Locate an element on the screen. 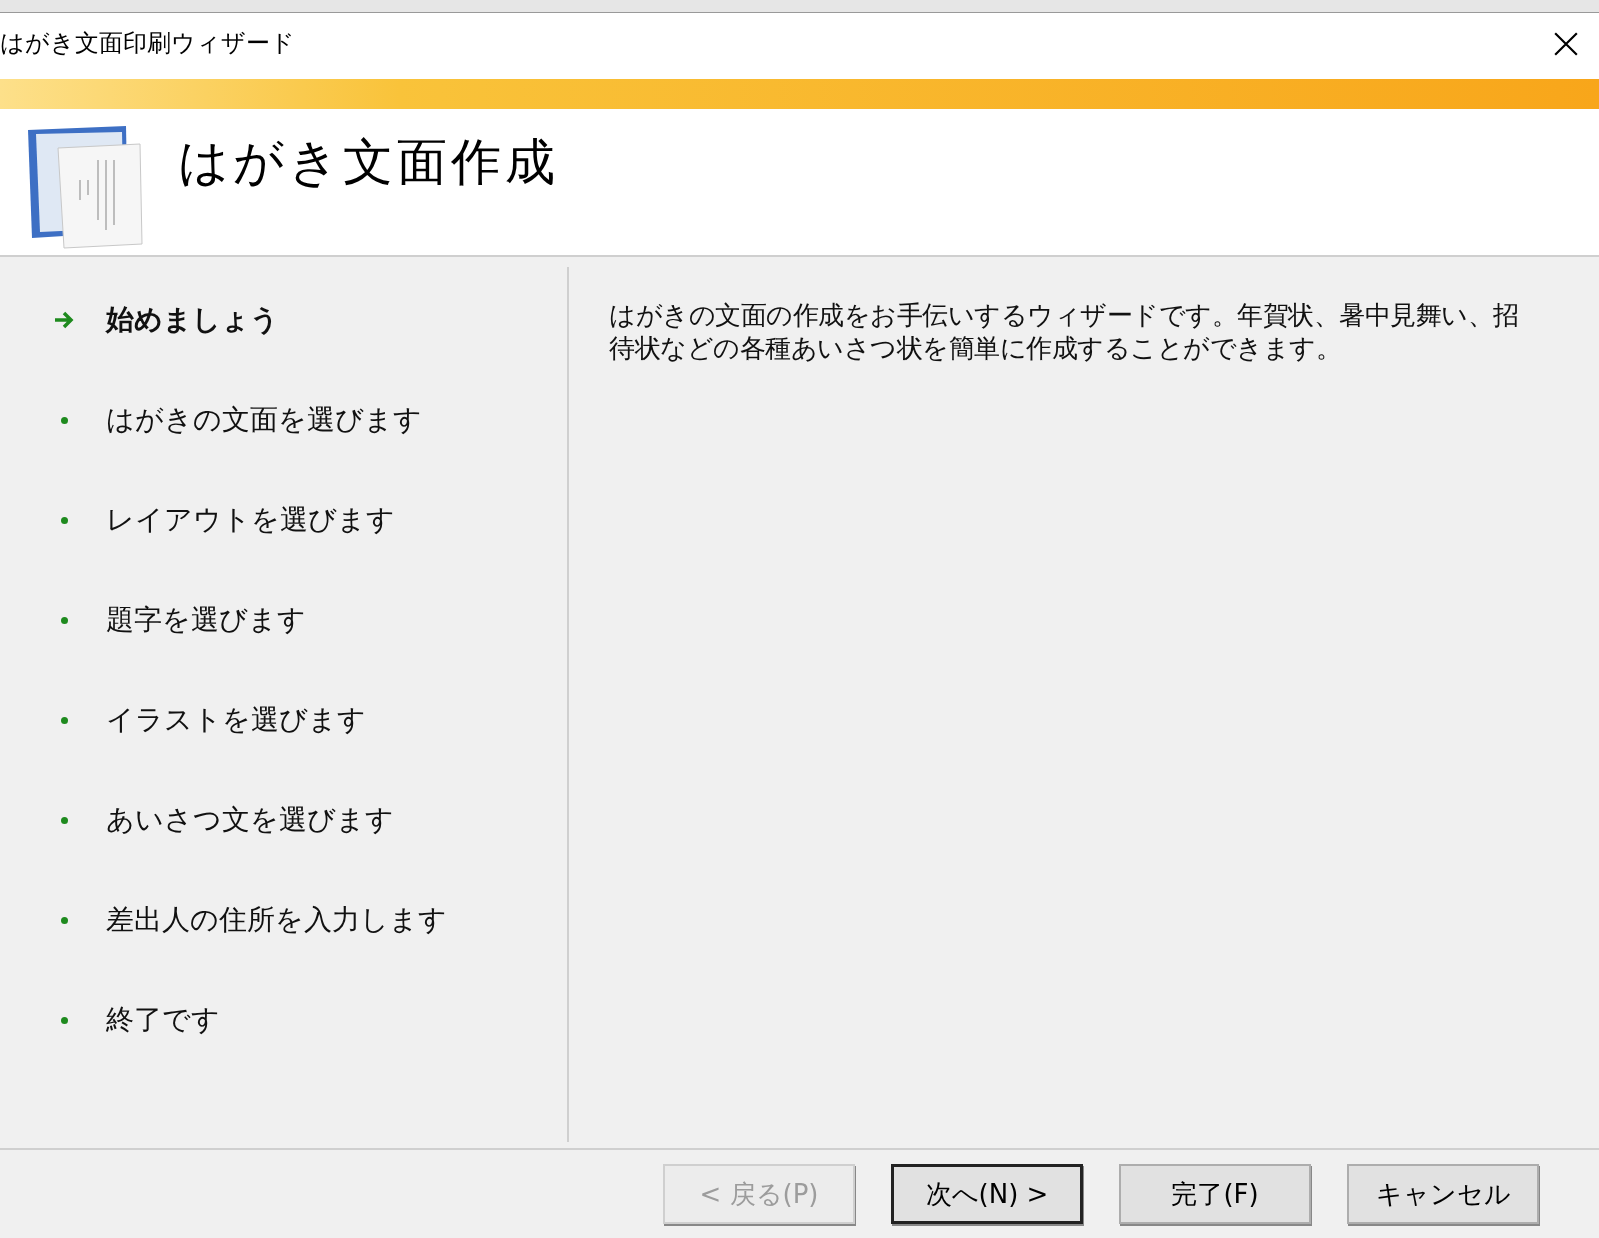 Image resolution: width=1599 pixels, height=1238 pixels. step-label: はがきの文面を選びます is located at coordinates (264, 420).